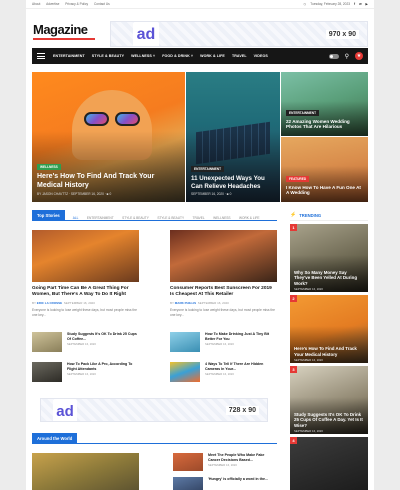  What do you see at coordinates (185, 303) in the screenshot?
I see `story-author: MARK PHILLIS` at bounding box center [185, 303].